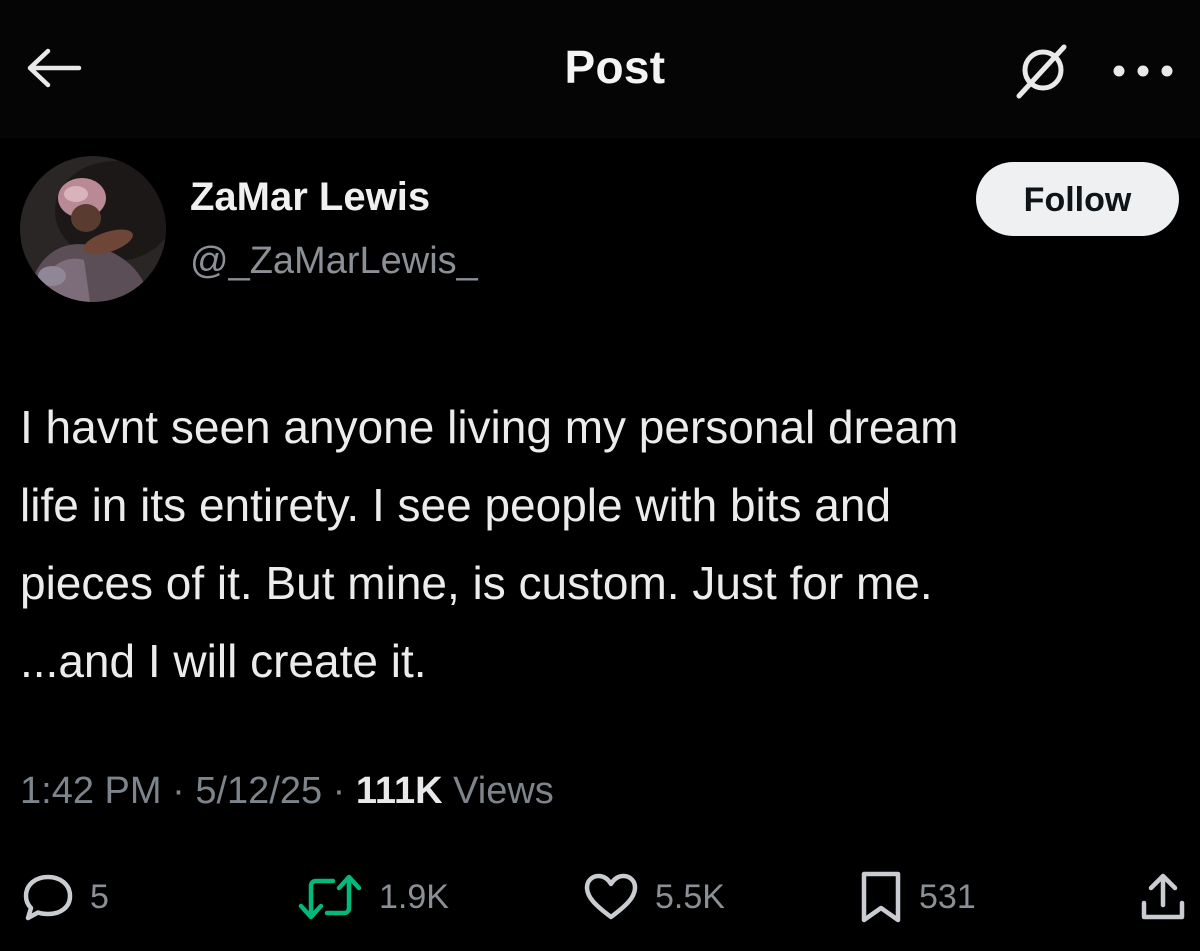  I want to click on like-button: 5.5K, so click(654, 897).